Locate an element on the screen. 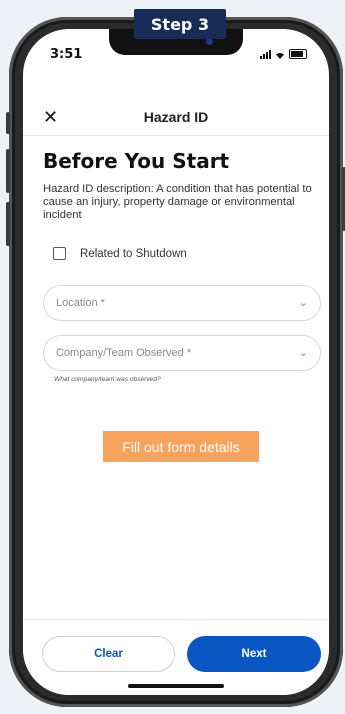 The image size is (345, 714). volume-down-button is located at coordinates (8, 224).